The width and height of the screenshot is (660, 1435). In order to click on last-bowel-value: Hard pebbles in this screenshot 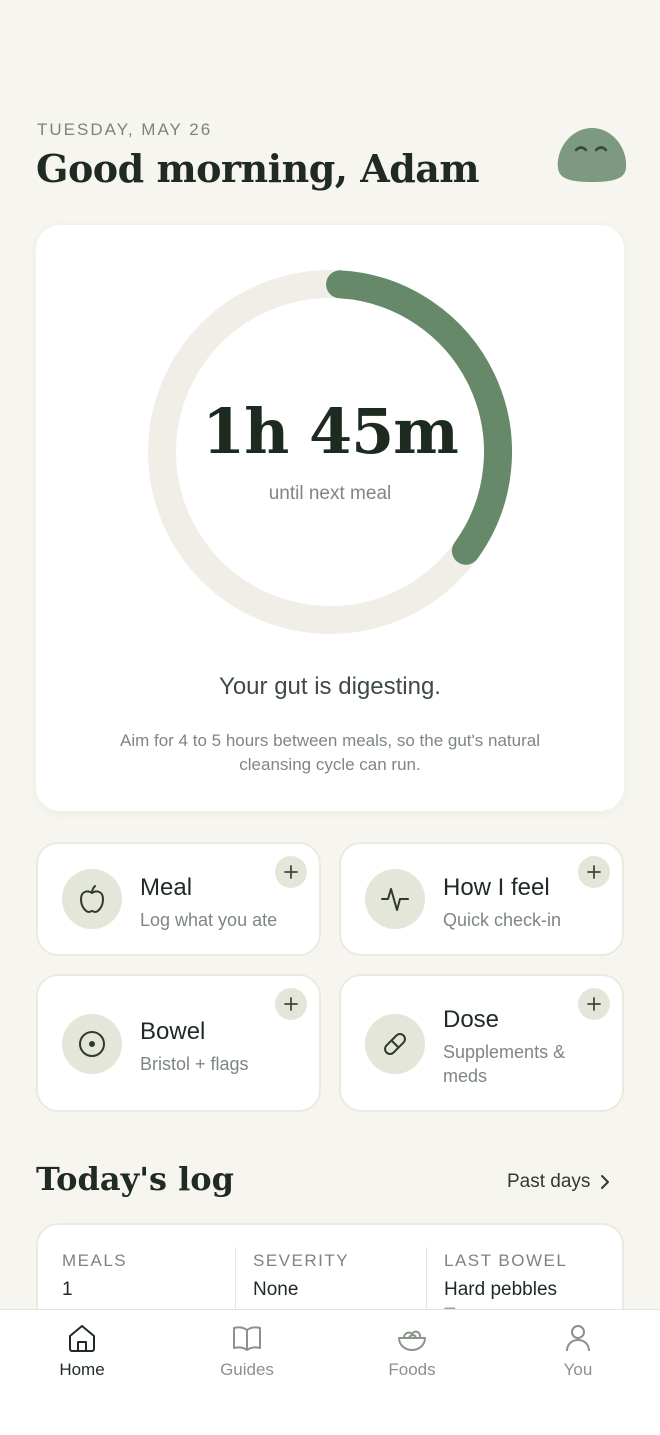, I will do `click(501, 1289)`.